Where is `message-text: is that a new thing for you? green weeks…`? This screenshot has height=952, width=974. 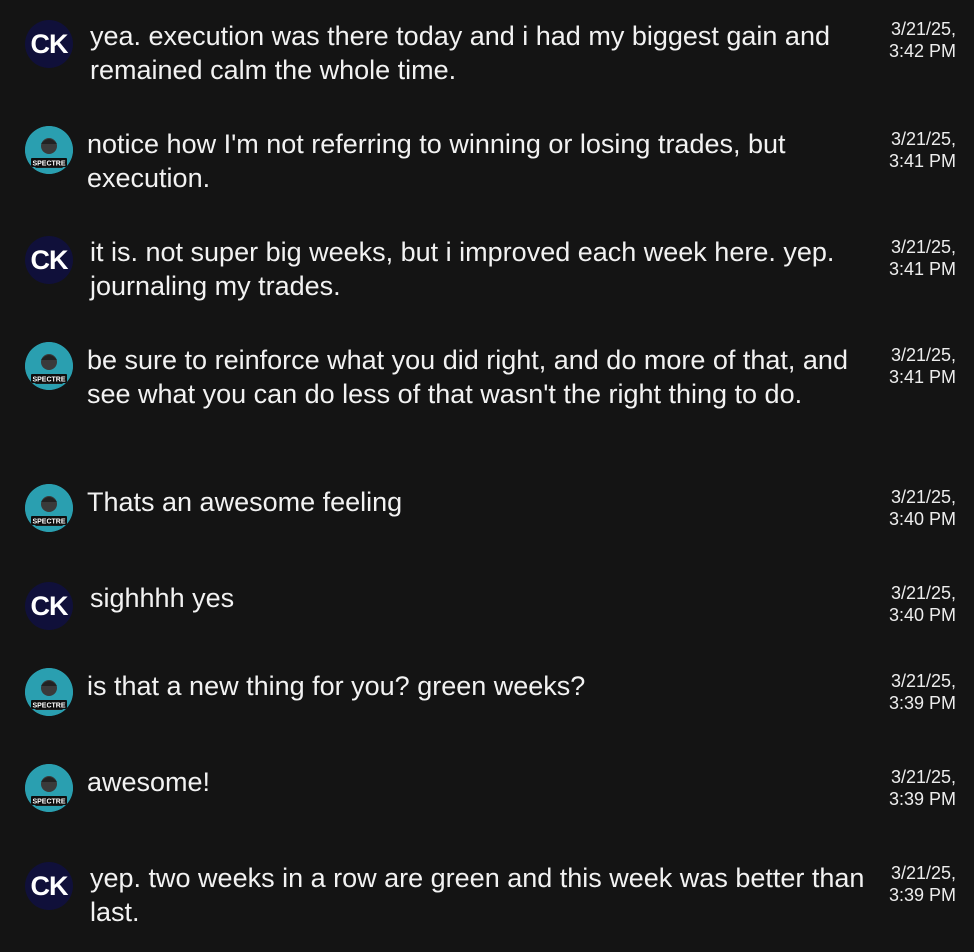
message-text: is that a new thing for you? green weeks… is located at coordinates (336, 686).